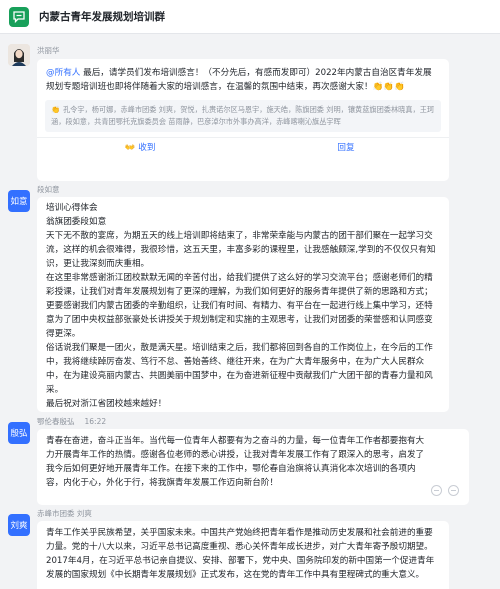 This screenshot has width=500, height=589. I want to click on reply-label: 回复, so click(346, 148).